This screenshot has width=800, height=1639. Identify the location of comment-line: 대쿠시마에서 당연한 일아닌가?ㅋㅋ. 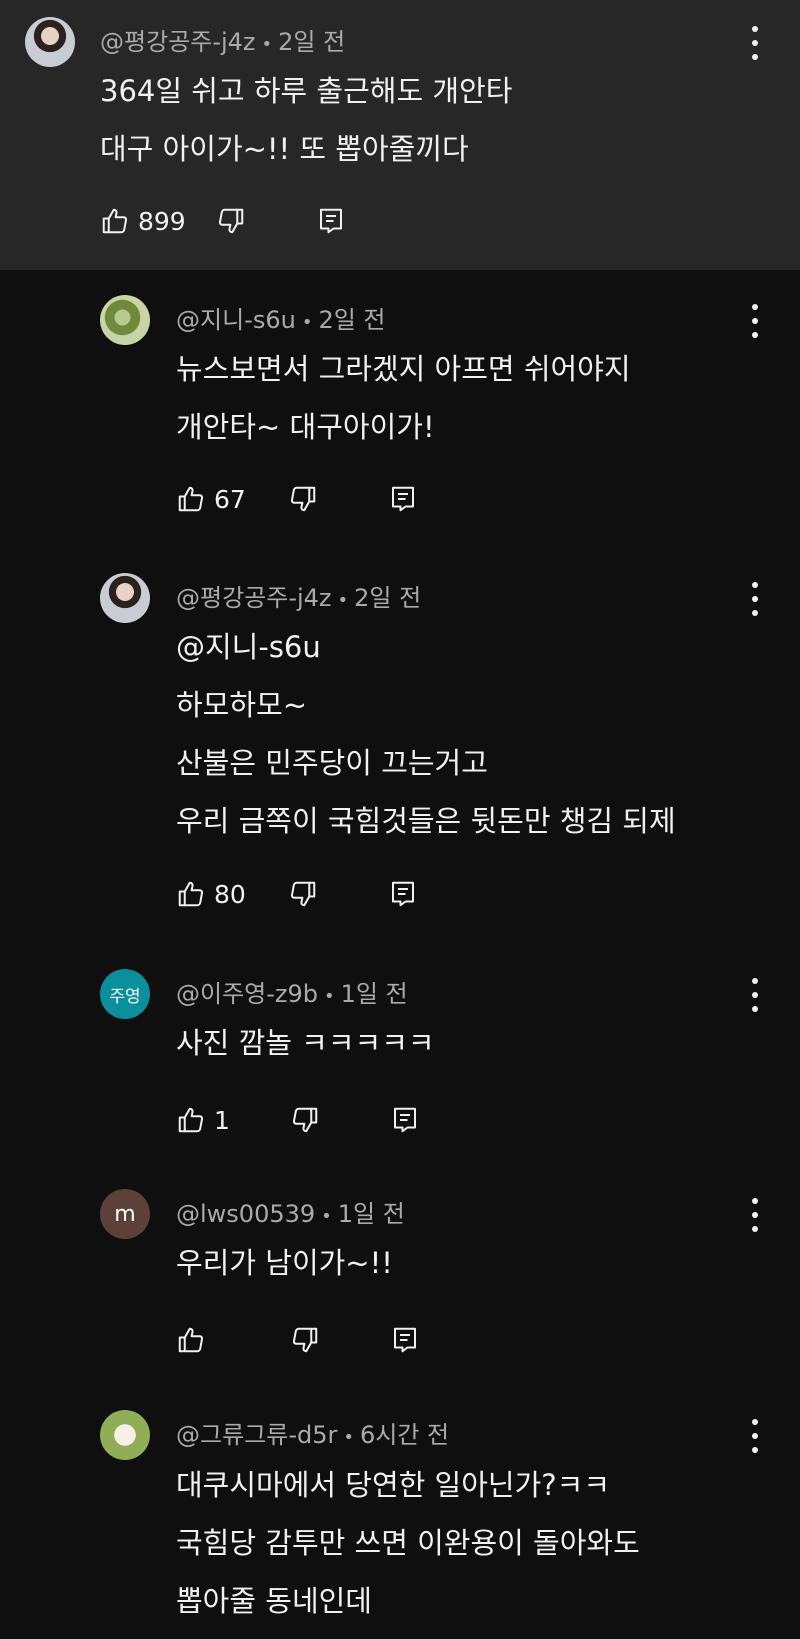
(393, 1485).